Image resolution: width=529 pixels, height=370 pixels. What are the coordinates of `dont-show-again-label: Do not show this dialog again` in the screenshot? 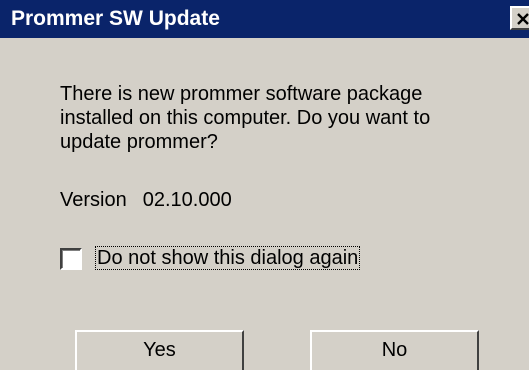 It's located at (228, 258).